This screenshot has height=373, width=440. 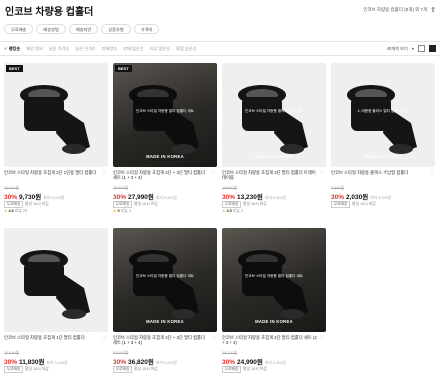 What do you see at coordinates (379, 172) in the screenshot?
I see `product-name: 인코브 스타일 차량용 플렉스 수납형 컵홀더` at bounding box center [379, 172].